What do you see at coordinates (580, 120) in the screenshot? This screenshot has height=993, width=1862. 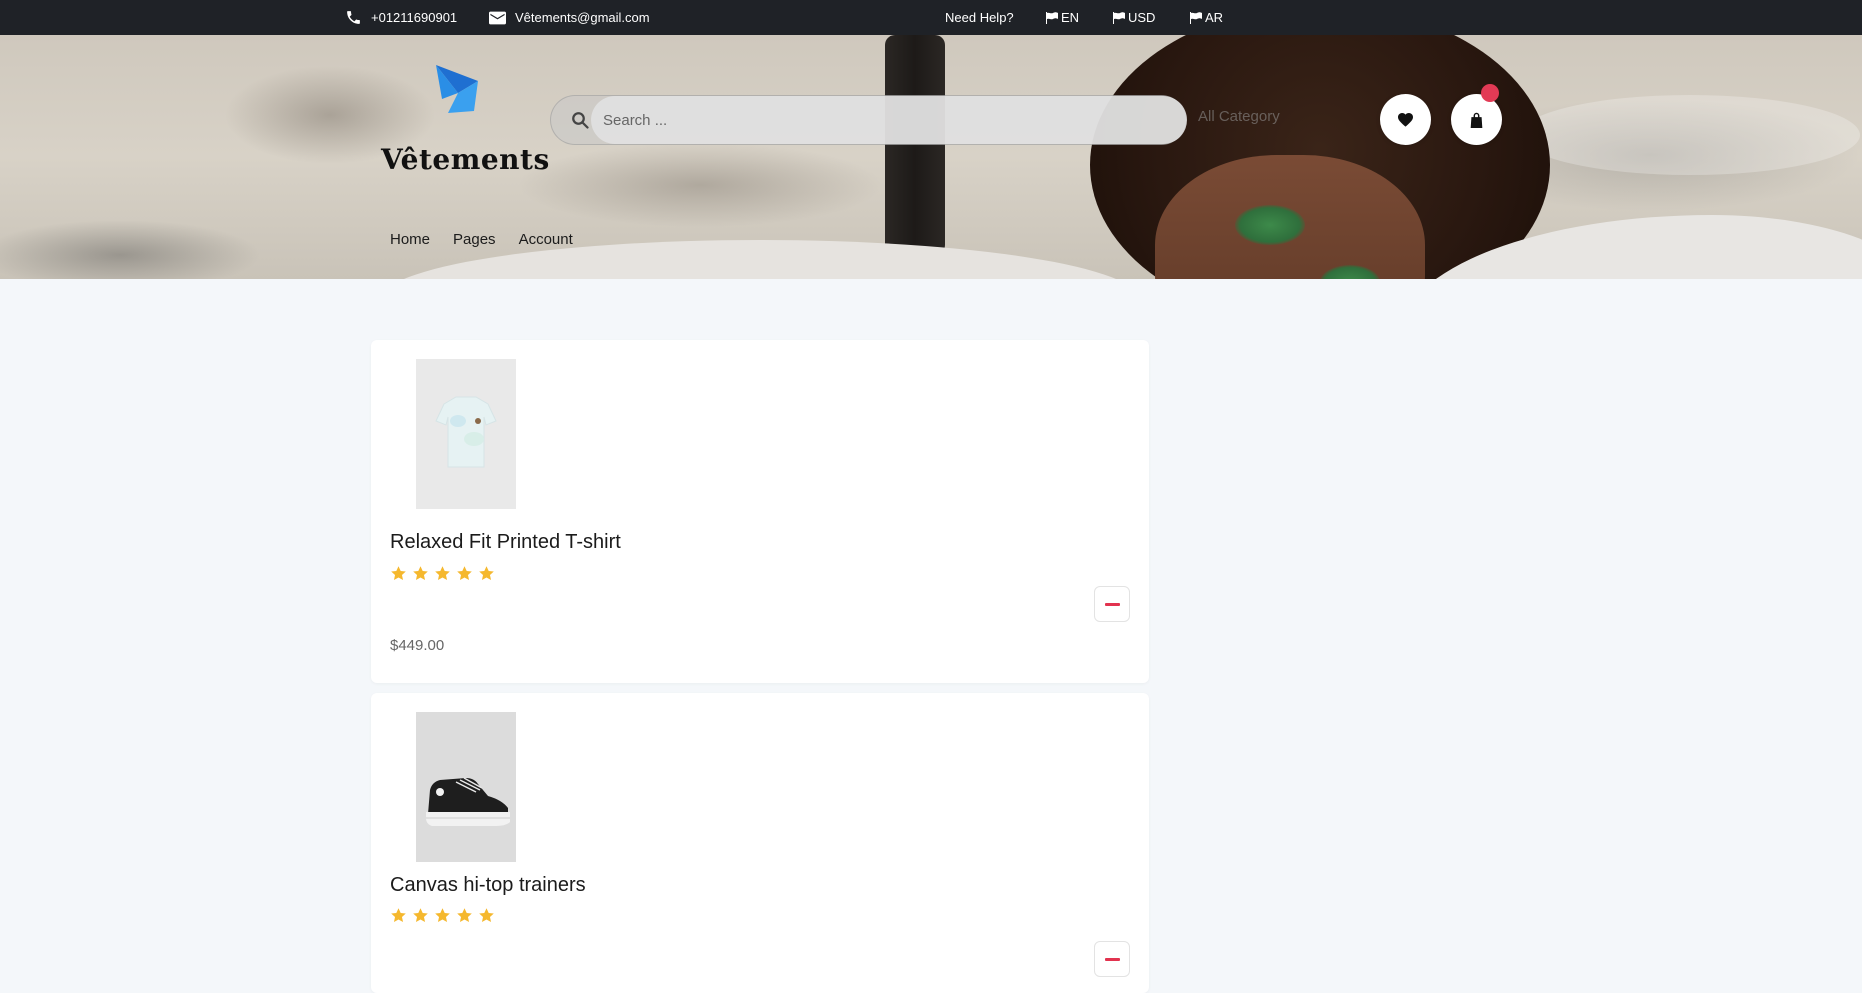 I see `search-icon` at bounding box center [580, 120].